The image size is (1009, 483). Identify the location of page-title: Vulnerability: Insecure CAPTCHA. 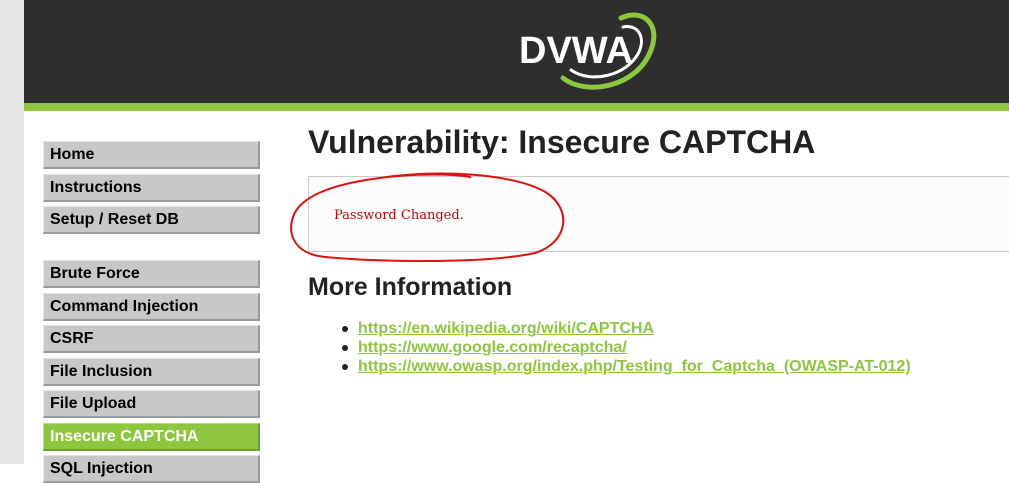
(562, 142).